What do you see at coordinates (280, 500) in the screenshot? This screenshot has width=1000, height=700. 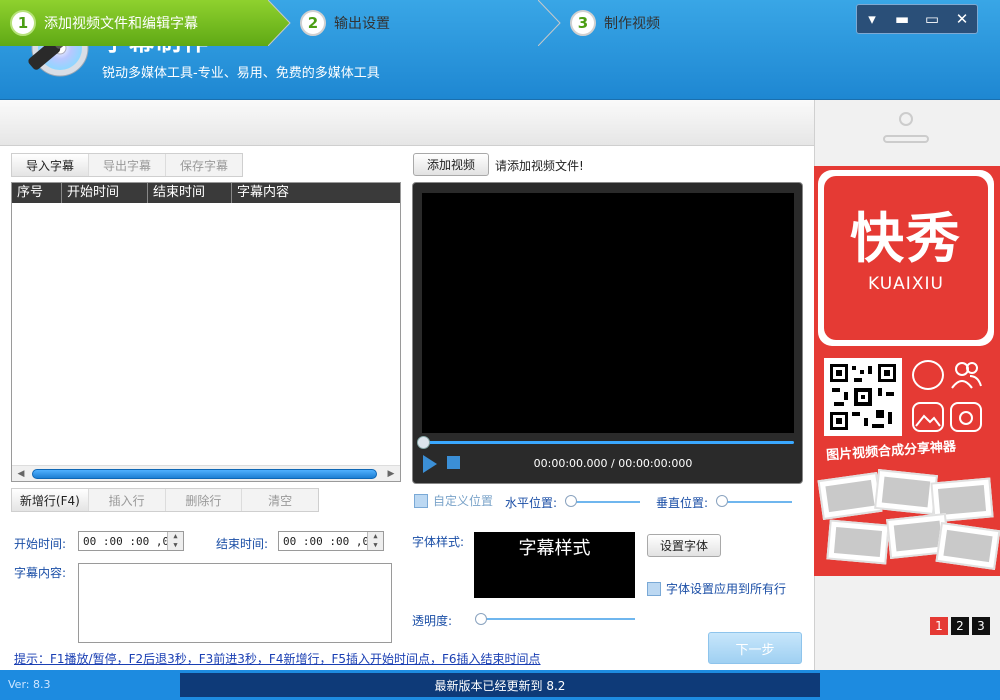 I see `clear-button: 清空` at bounding box center [280, 500].